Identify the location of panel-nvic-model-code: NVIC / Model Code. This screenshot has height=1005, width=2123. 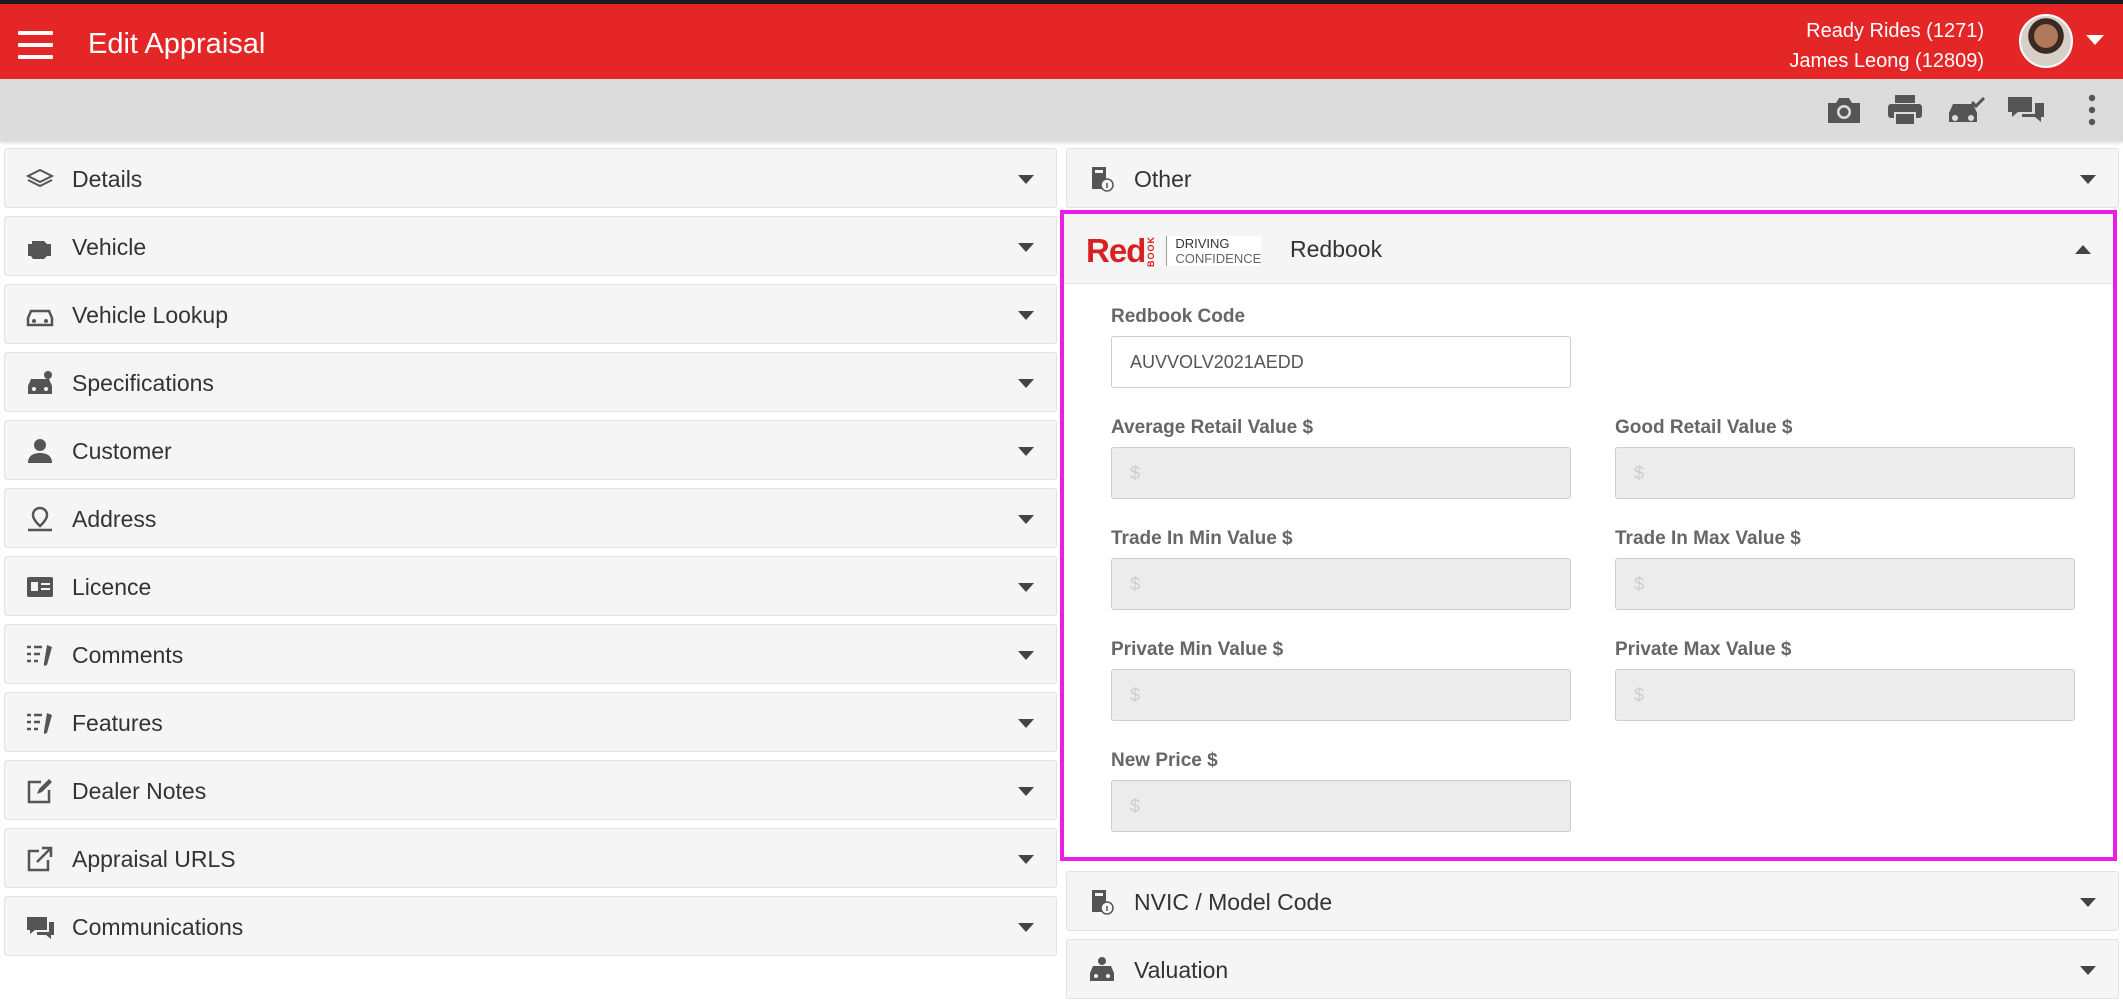
(1592, 901).